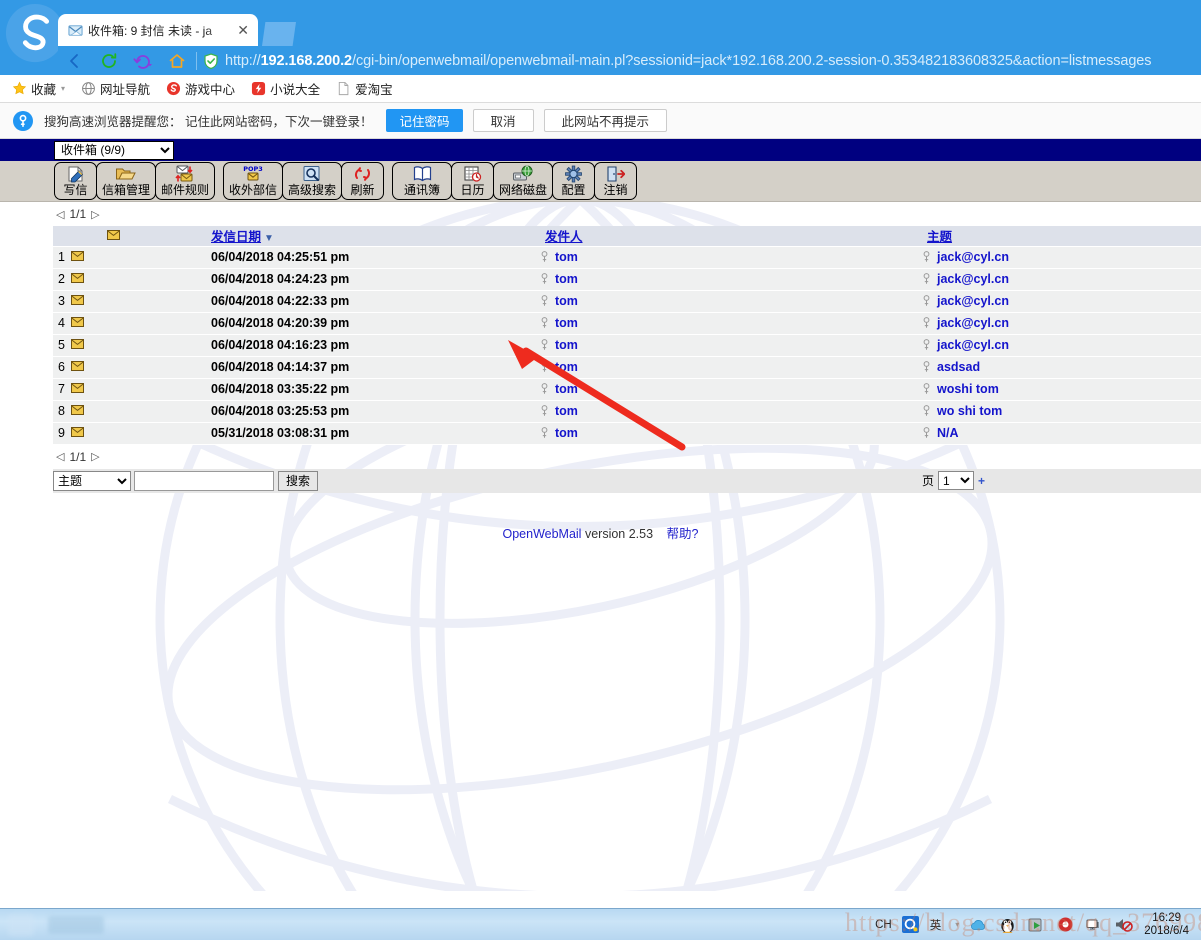 Image resolution: width=1201 pixels, height=940 pixels. What do you see at coordinates (955, 480) in the screenshot?
I see `page-number-select: 1` at bounding box center [955, 480].